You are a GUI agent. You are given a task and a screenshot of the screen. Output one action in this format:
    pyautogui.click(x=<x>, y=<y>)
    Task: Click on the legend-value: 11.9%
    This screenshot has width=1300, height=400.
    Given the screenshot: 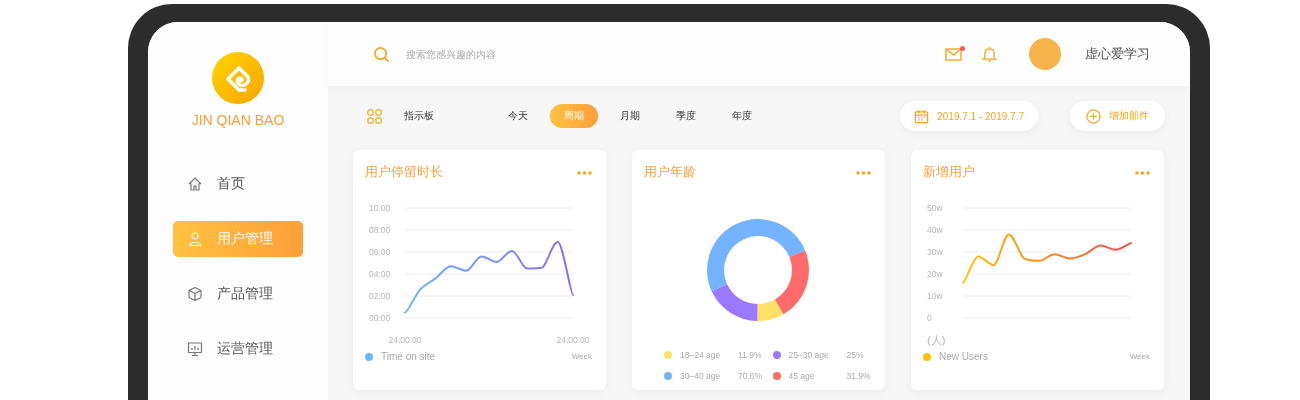 What is the action you would take?
    pyautogui.click(x=750, y=355)
    